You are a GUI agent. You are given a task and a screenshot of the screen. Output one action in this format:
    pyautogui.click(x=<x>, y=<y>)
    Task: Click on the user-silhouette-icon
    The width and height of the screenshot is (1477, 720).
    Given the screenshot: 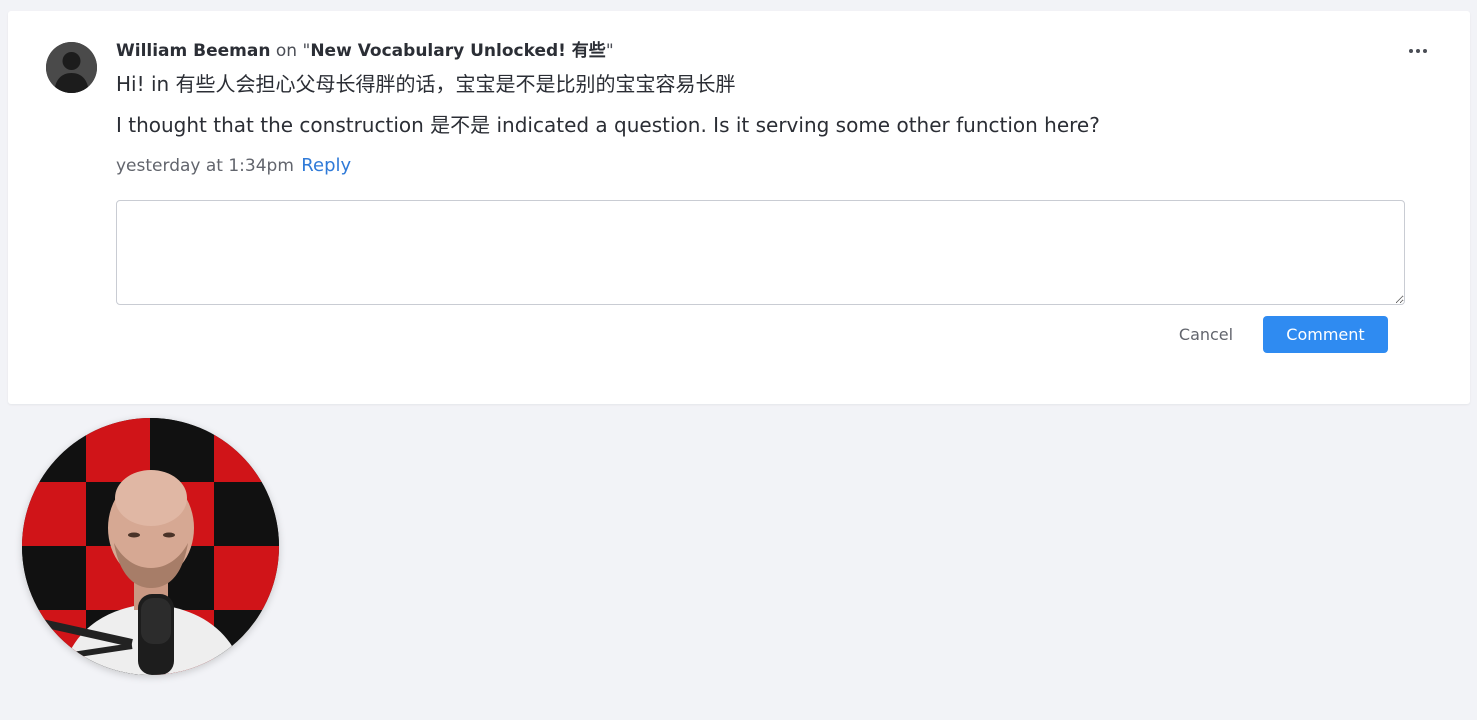 What is the action you would take?
    pyautogui.click(x=71, y=67)
    